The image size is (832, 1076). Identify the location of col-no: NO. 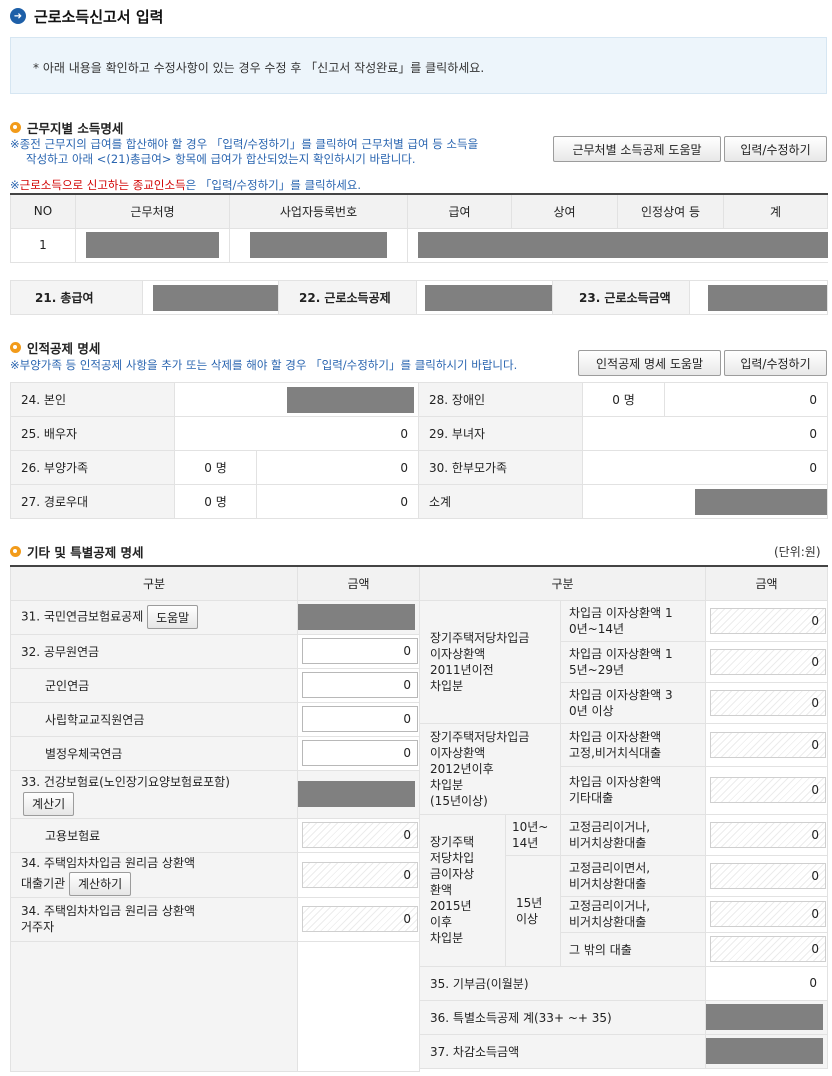
(43, 211).